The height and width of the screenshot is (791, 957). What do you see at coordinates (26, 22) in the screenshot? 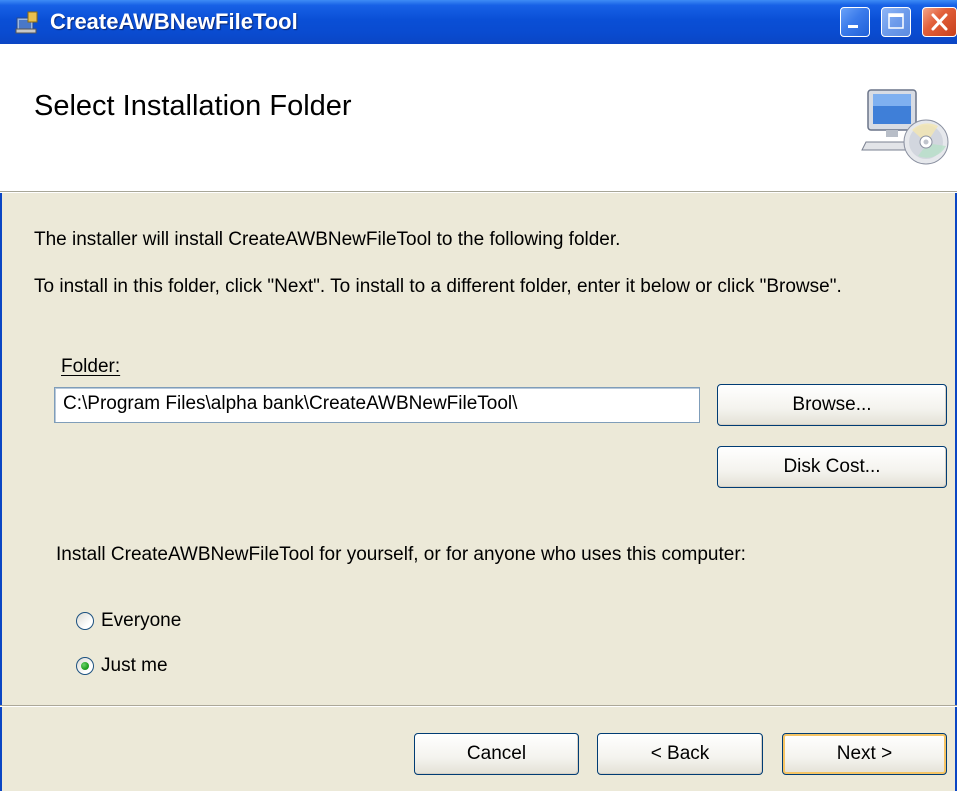
I see `installer-app-icon` at bounding box center [26, 22].